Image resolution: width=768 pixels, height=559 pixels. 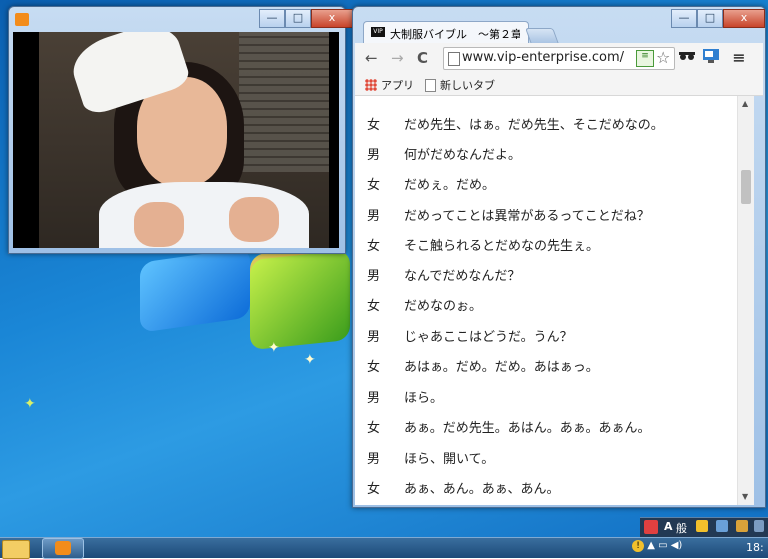 What do you see at coordinates (527, 216) in the screenshot?
I see `dialogue-text: だめってことは異常があるってことだね？` at bounding box center [527, 216].